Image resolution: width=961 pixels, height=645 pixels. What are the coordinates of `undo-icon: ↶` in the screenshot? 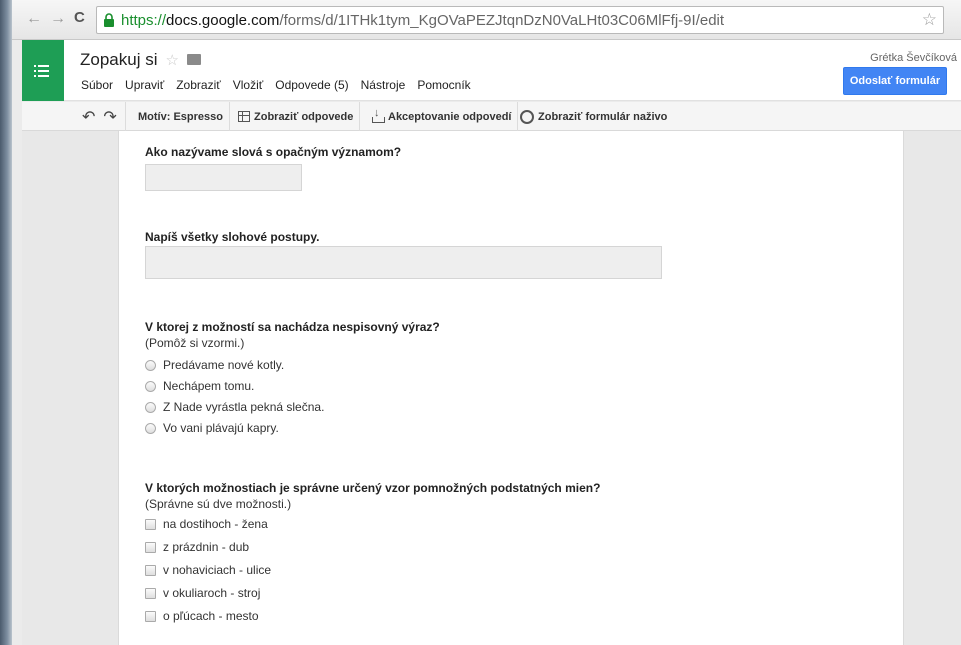 It's located at (88, 117).